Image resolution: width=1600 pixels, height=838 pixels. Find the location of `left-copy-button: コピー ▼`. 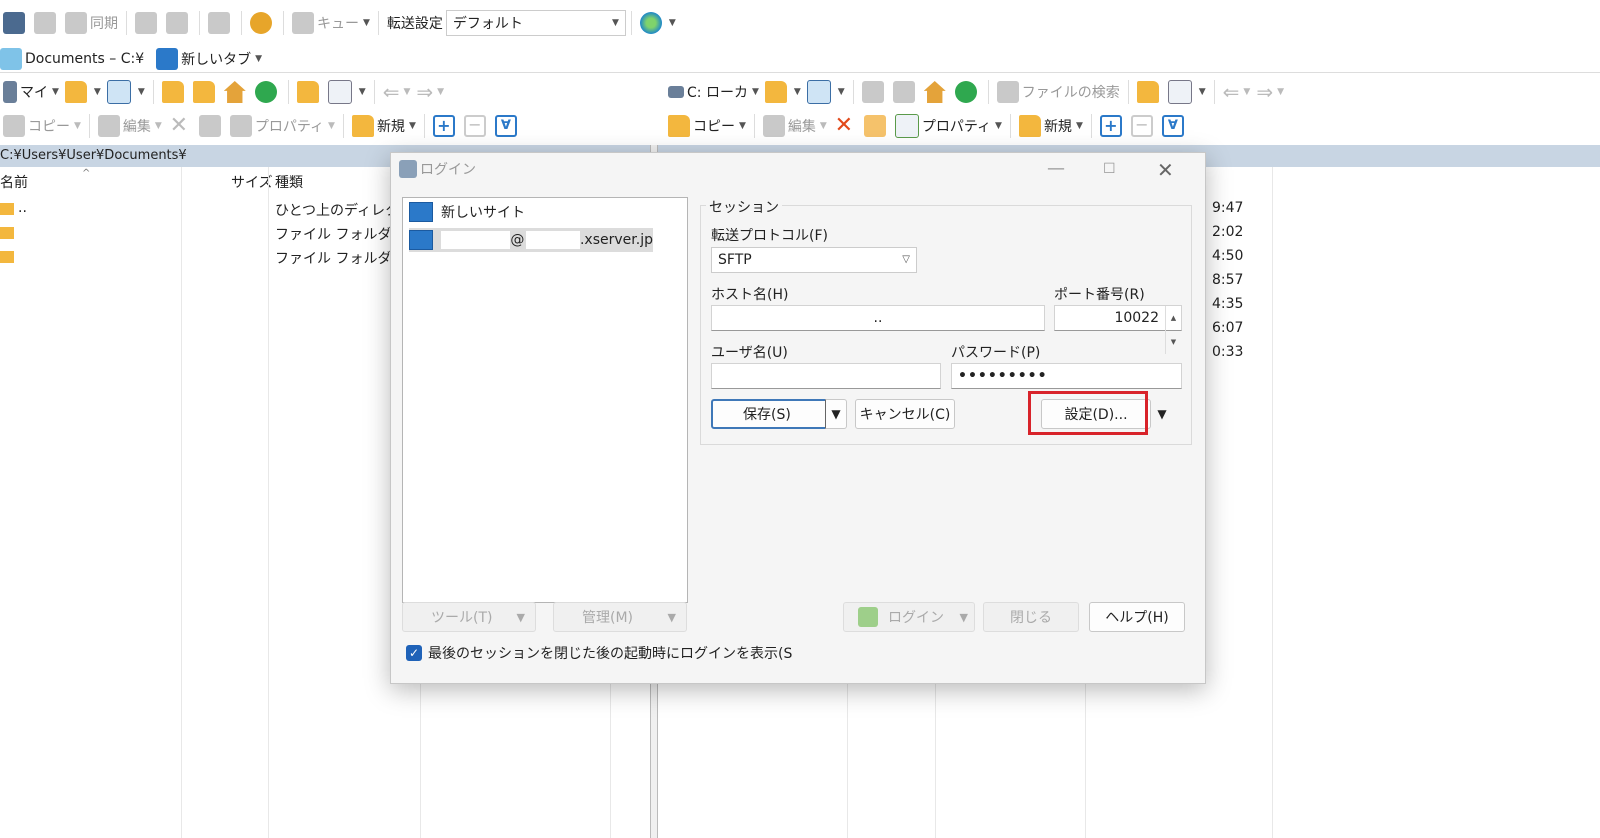

left-copy-button: コピー ▼ is located at coordinates (42, 126).